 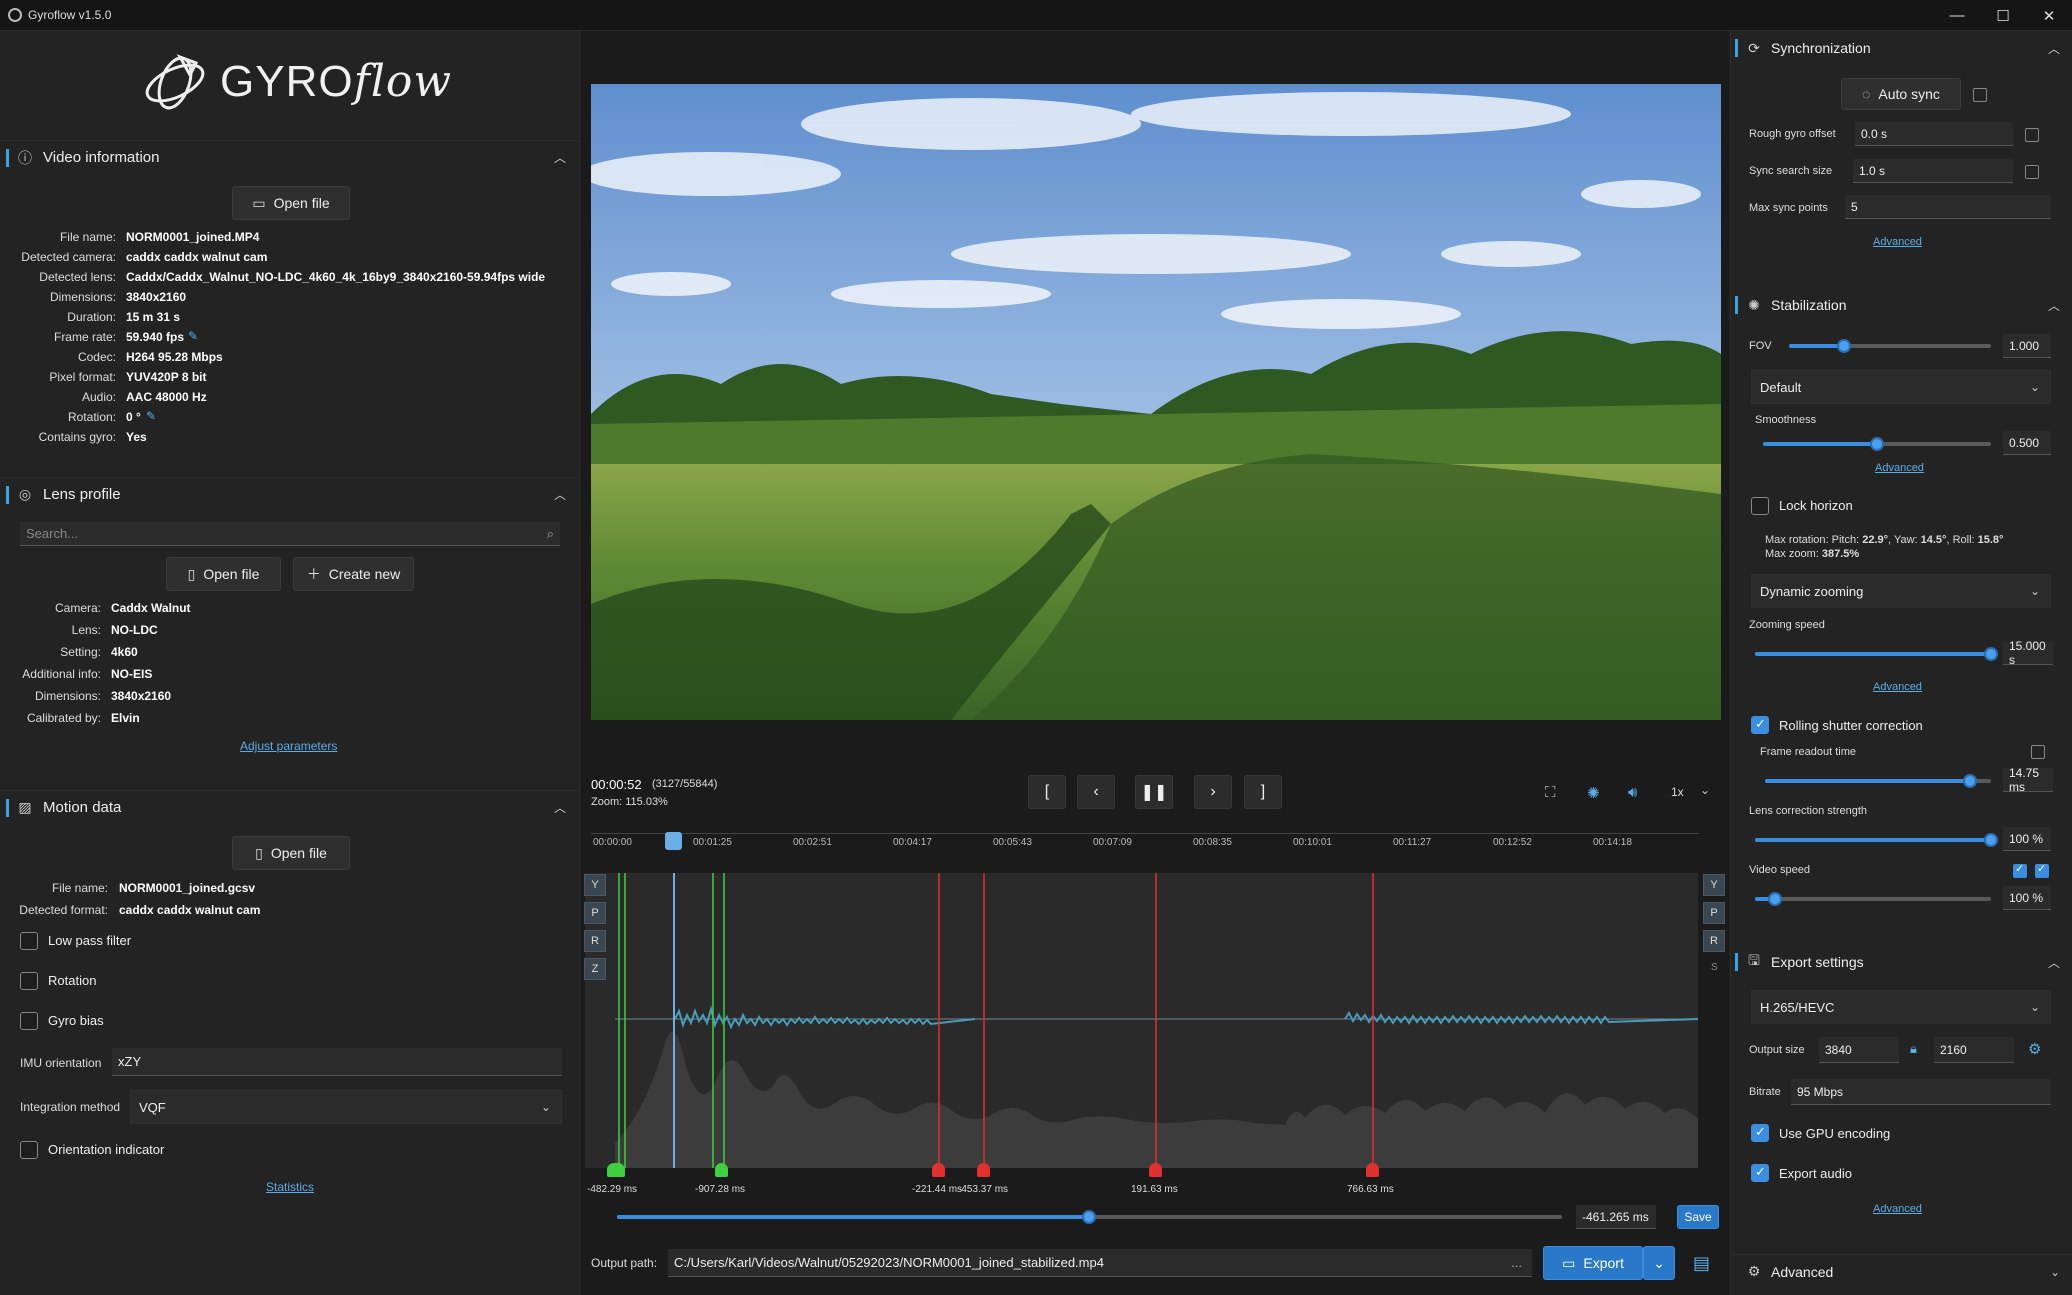 I want to click on timeline-graph, so click(x=1142, y=1020).